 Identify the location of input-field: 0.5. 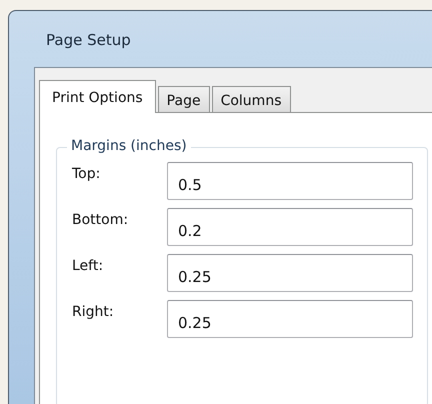
(290, 181).